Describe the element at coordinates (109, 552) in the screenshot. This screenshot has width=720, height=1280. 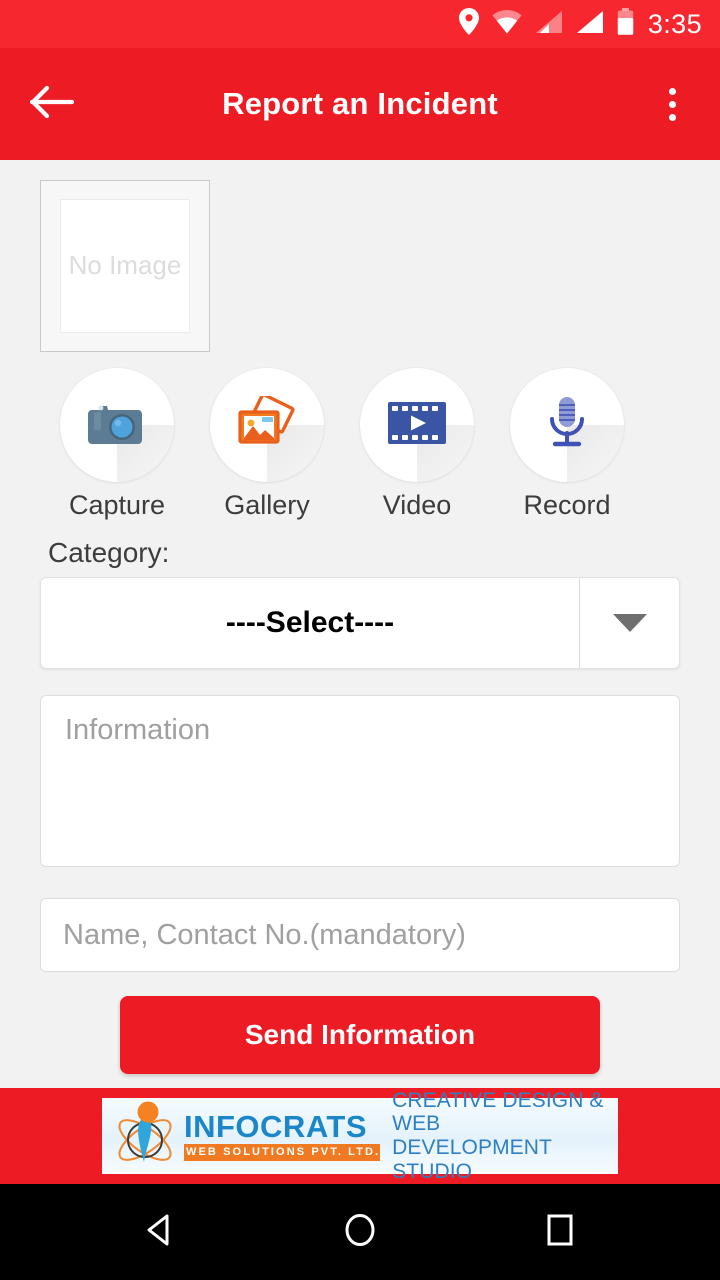
I see `category-label: Category:` at that location.